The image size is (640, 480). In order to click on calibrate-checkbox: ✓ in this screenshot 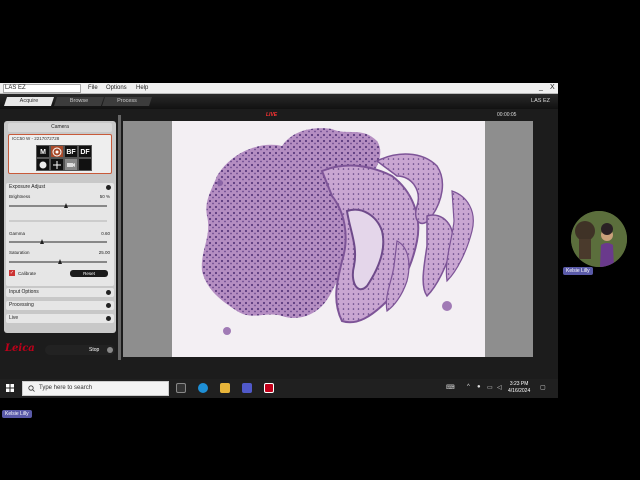, I will do `click(12, 273)`.